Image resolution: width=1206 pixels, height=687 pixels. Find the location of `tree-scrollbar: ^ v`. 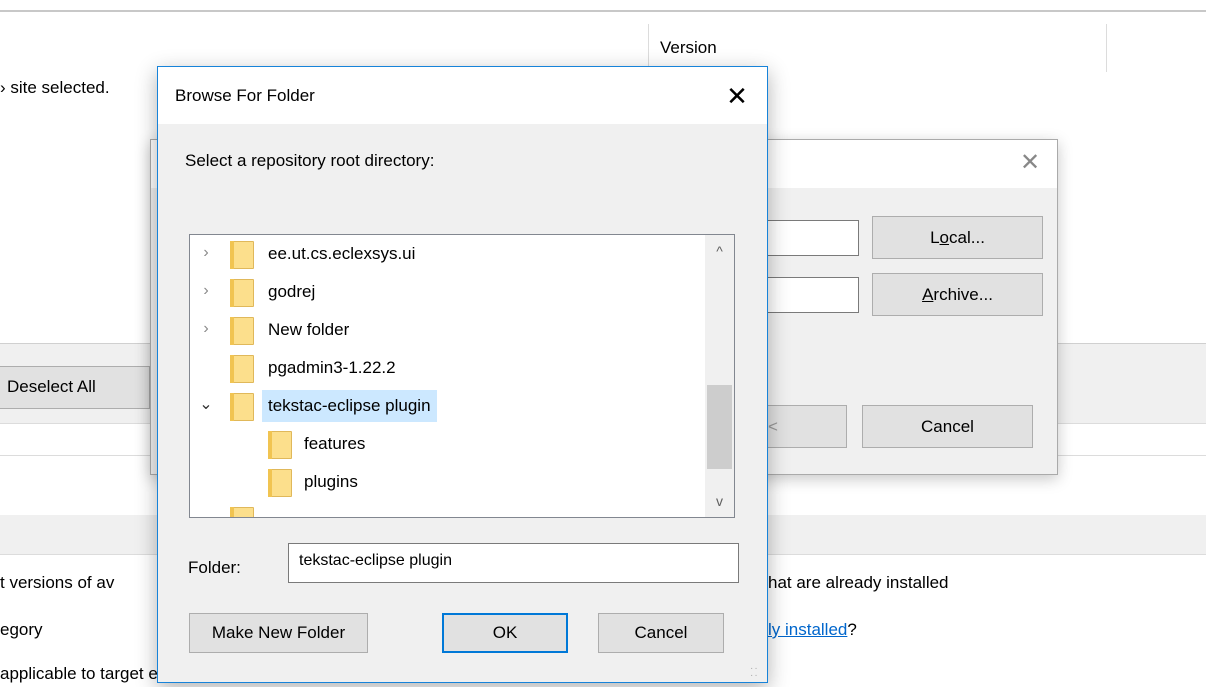

tree-scrollbar: ^ v is located at coordinates (719, 376).